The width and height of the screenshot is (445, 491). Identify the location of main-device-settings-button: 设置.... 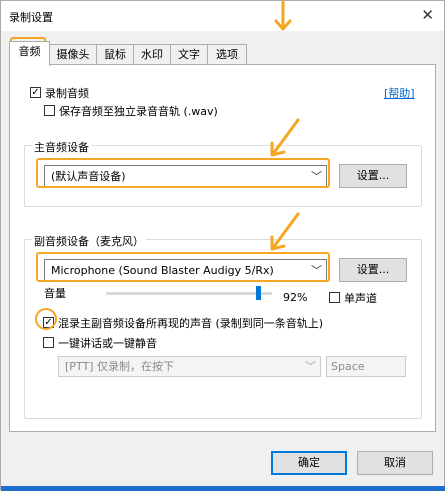
(373, 176).